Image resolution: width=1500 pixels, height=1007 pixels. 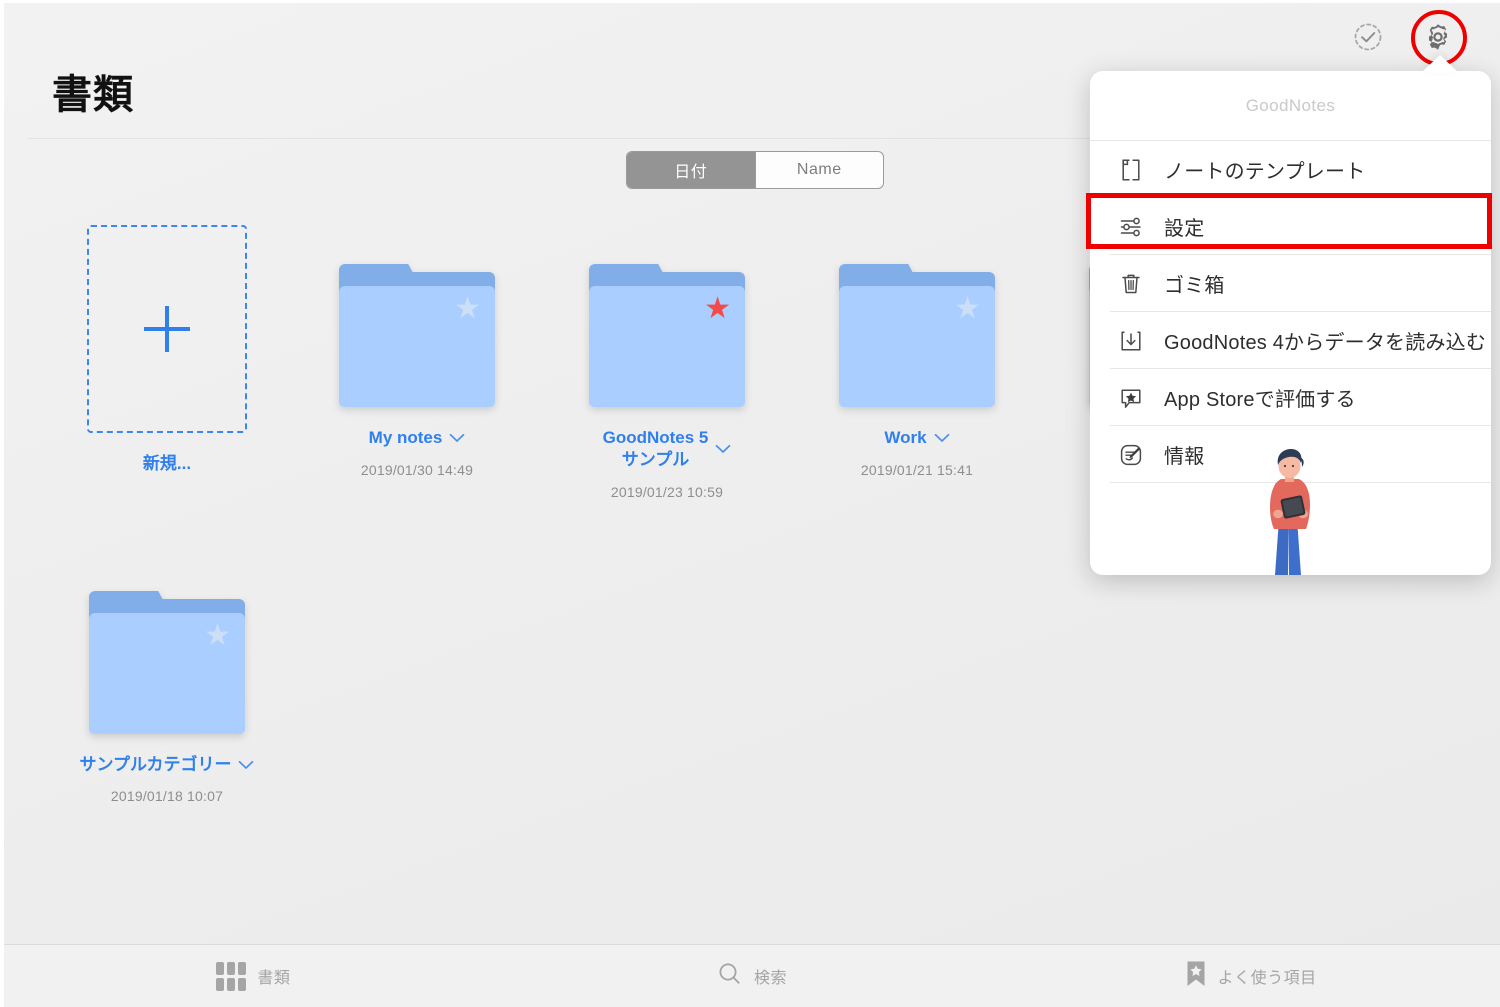 I want to click on bottom-tab-bar: 書類 検索 よく使う項目, so click(x=752, y=975).